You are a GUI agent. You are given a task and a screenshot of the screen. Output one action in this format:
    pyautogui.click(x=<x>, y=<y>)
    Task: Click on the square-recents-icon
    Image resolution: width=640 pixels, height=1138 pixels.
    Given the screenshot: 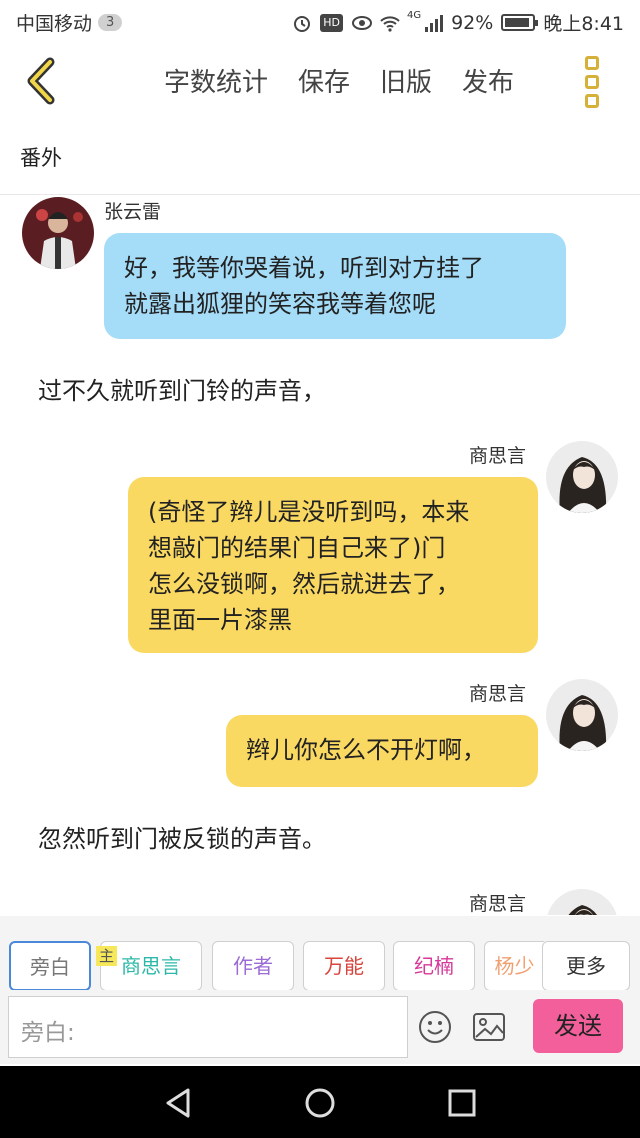 What is the action you would take?
    pyautogui.click(x=462, y=1103)
    